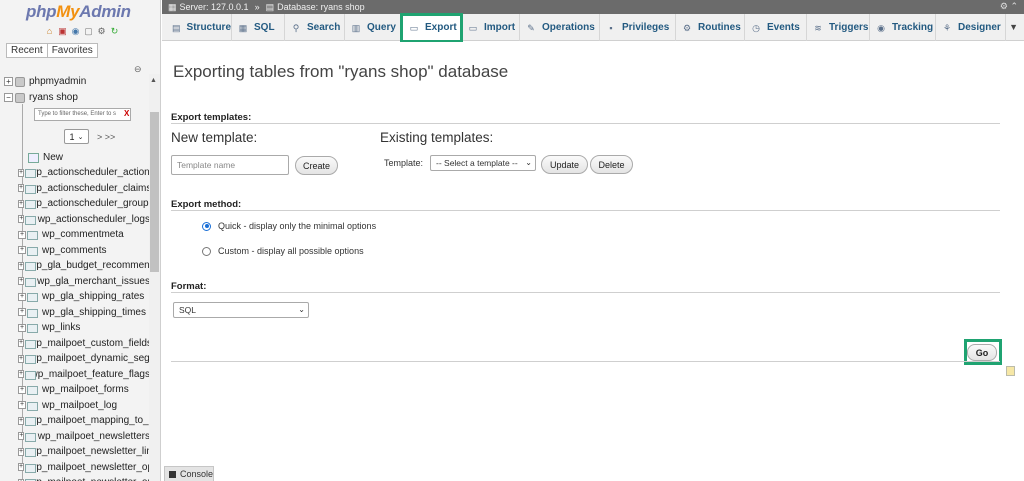 The image size is (1024, 481). What do you see at coordinates (838, 27) in the screenshot?
I see `tab-triggers: ≋ Triggers` at bounding box center [838, 27].